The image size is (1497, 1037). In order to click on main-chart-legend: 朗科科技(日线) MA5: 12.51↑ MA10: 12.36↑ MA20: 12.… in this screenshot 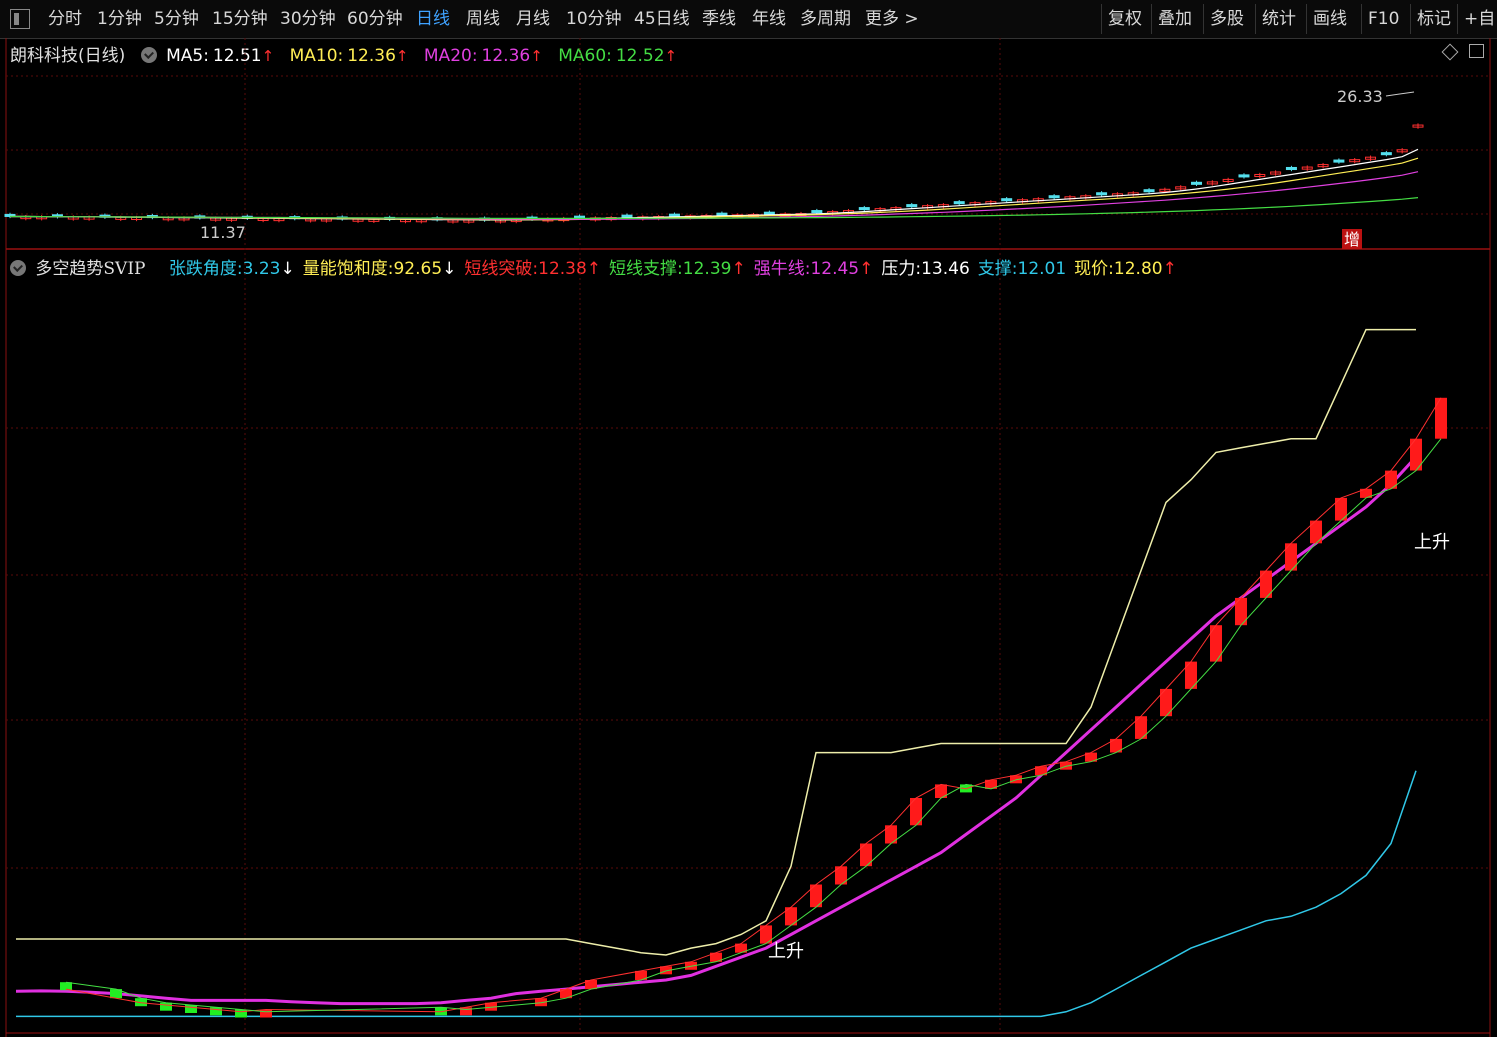, I will do `click(348, 53)`.